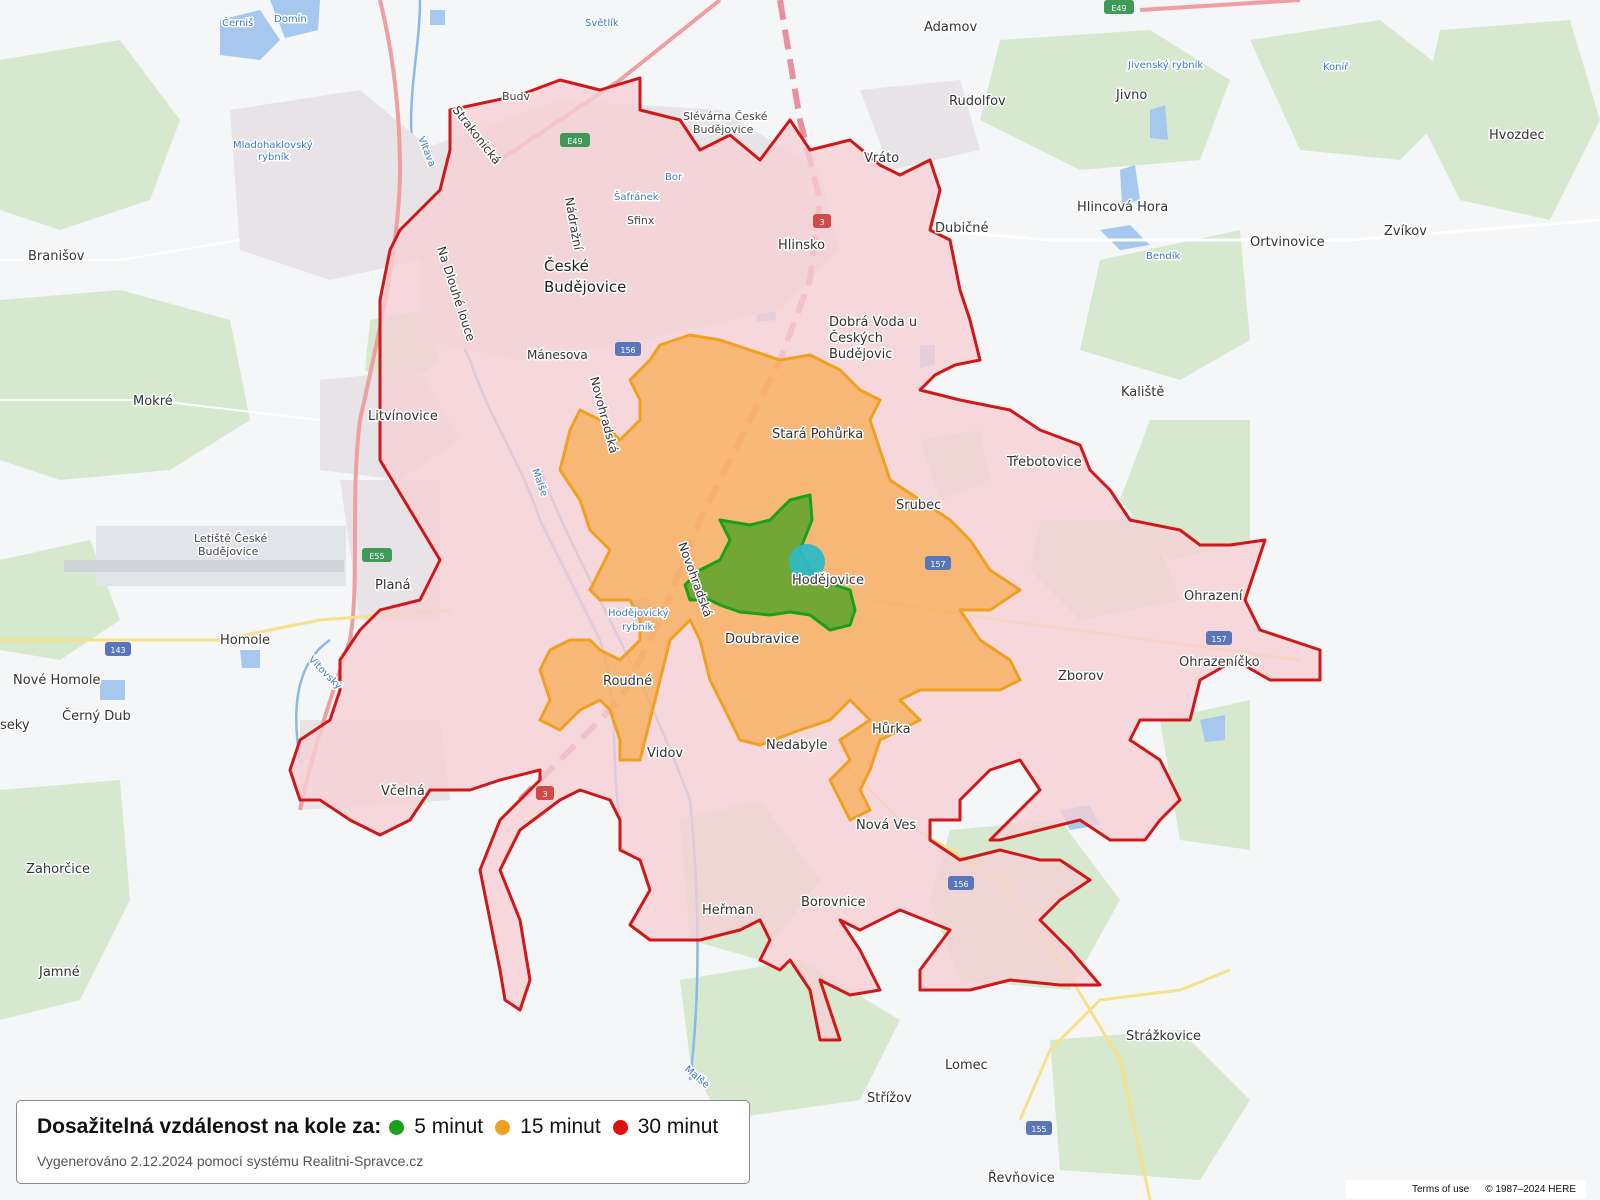 The width and height of the screenshot is (1600, 1200). I want to click on legend-title: Dosažitelná vzdálenost na kole za:, so click(209, 1126).